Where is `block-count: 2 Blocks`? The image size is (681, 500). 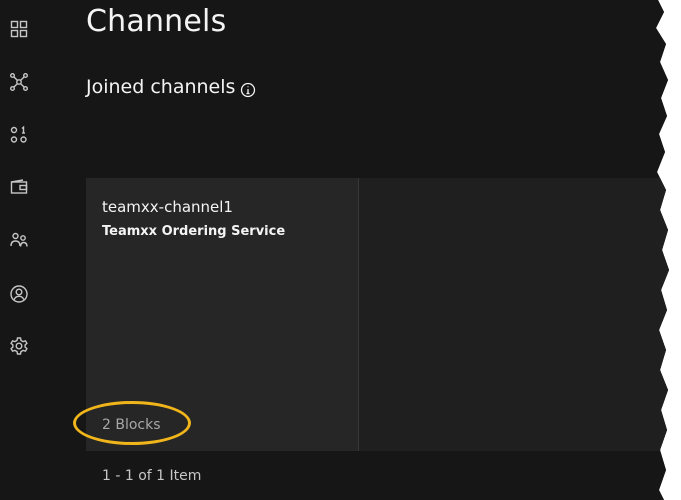
block-count: 2 Blocks is located at coordinates (131, 425).